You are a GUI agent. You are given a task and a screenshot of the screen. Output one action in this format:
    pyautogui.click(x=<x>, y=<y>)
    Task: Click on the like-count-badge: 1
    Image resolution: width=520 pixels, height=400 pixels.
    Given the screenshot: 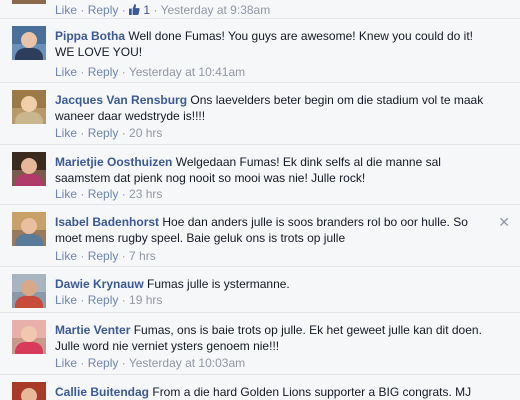 What is the action you would take?
    pyautogui.click(x=139, y=10)
    